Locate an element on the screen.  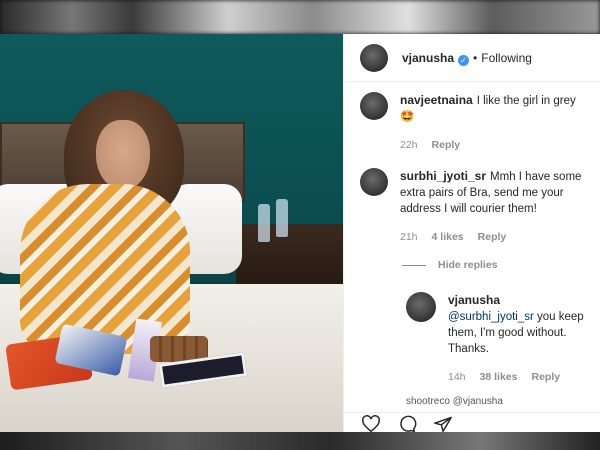
reply-username: vjanusha is located at coordinates (474, 300).